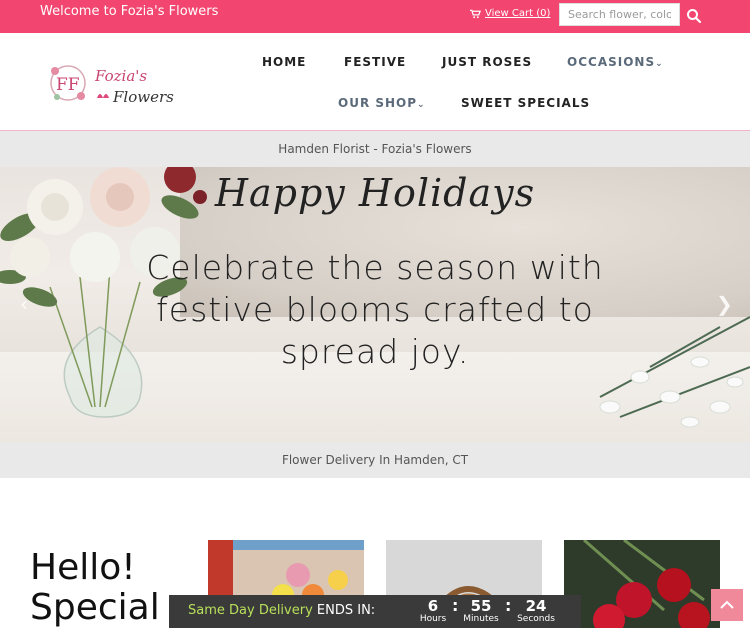 The width and height of the screenshot is (750, 628). What do you see at coordinates (120, 76) in the screenshot?
I see `svg-text: Fozia's` at bounding box center [120, 76].